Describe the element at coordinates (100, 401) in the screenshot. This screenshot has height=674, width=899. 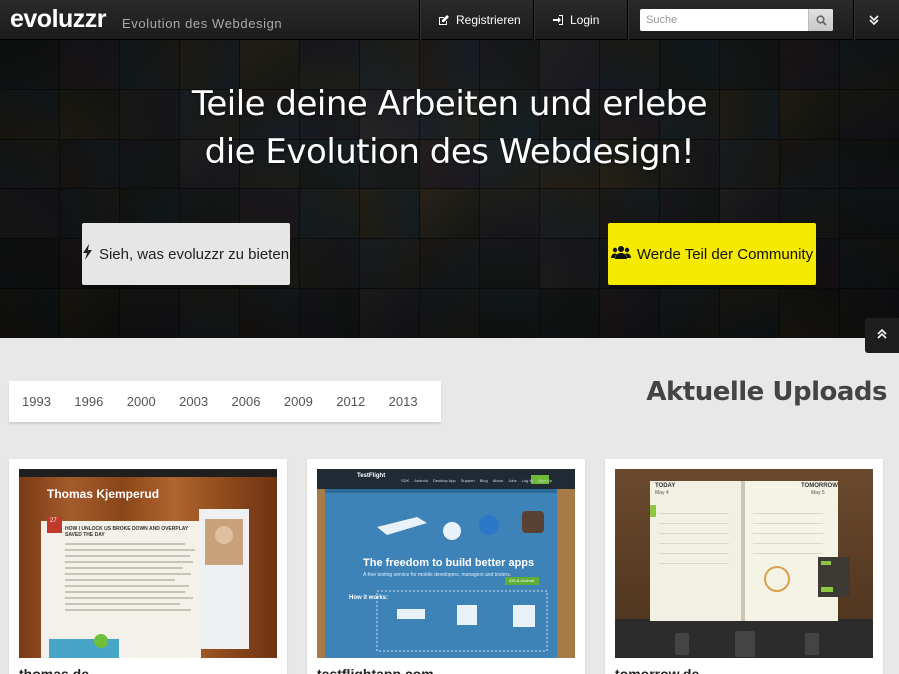
I see `year-filter-item: 1996` at that location.